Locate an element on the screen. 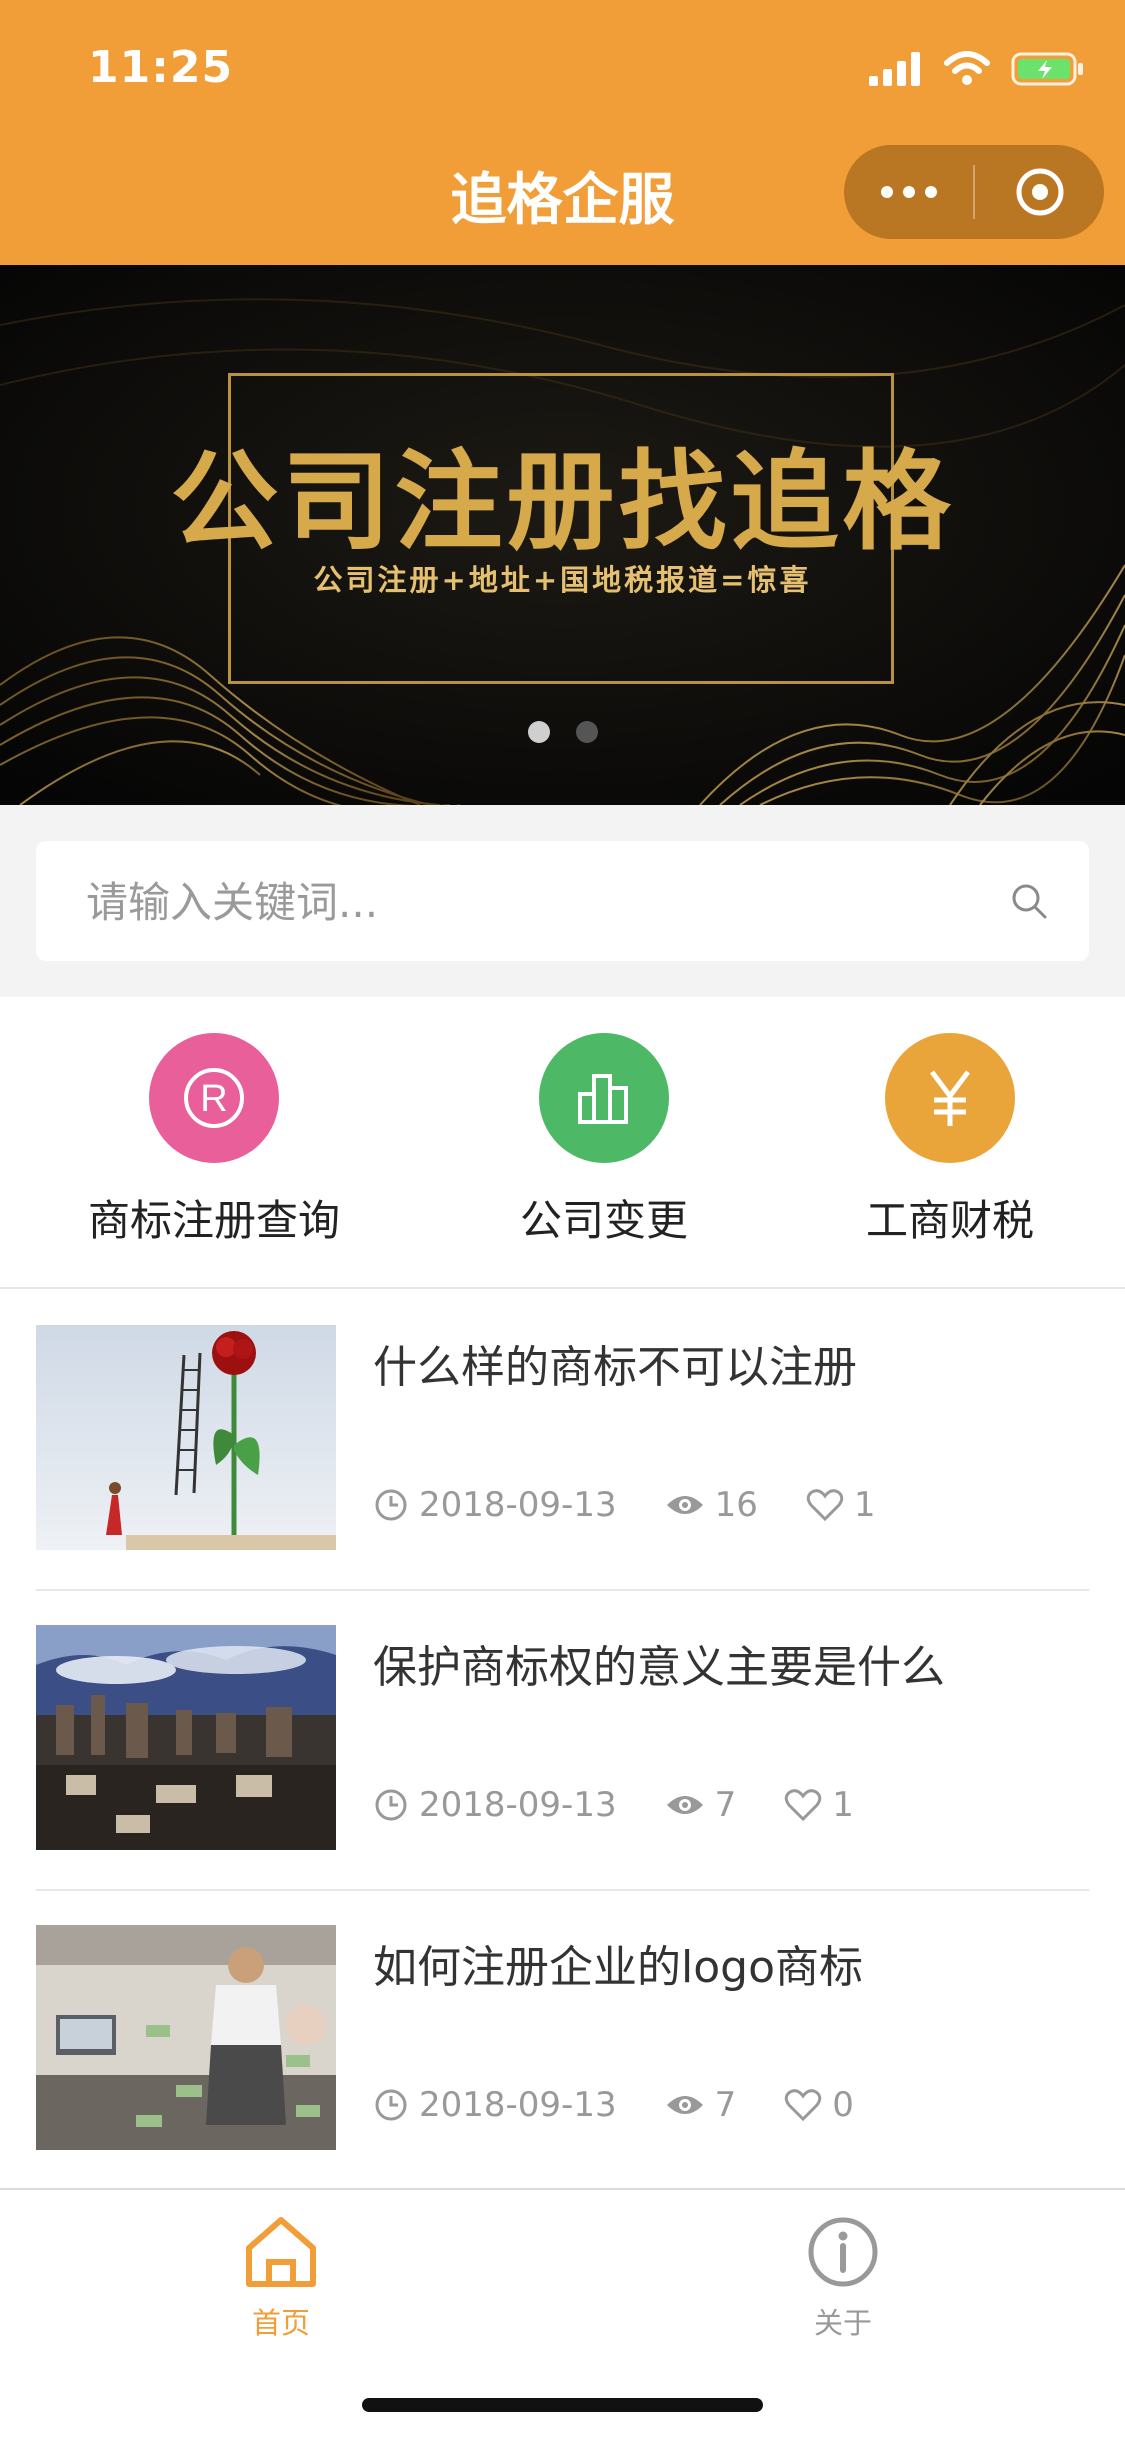  quick-entry-label: 商标注册查询 is located at coordinates (213, 1220).